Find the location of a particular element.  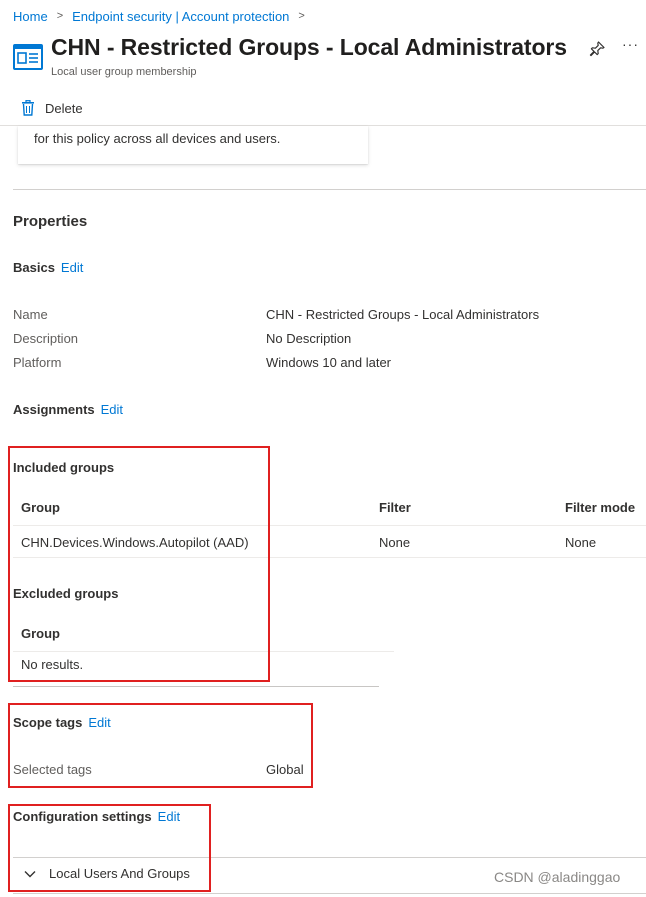

excluded-col-group: Group is located at coordinates (40, 633).